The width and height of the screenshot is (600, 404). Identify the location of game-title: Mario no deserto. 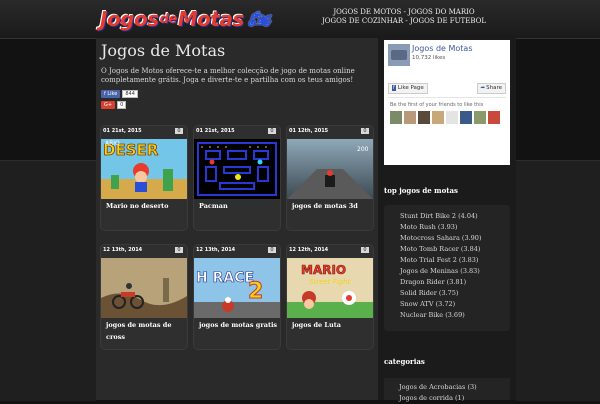
(144, 214).